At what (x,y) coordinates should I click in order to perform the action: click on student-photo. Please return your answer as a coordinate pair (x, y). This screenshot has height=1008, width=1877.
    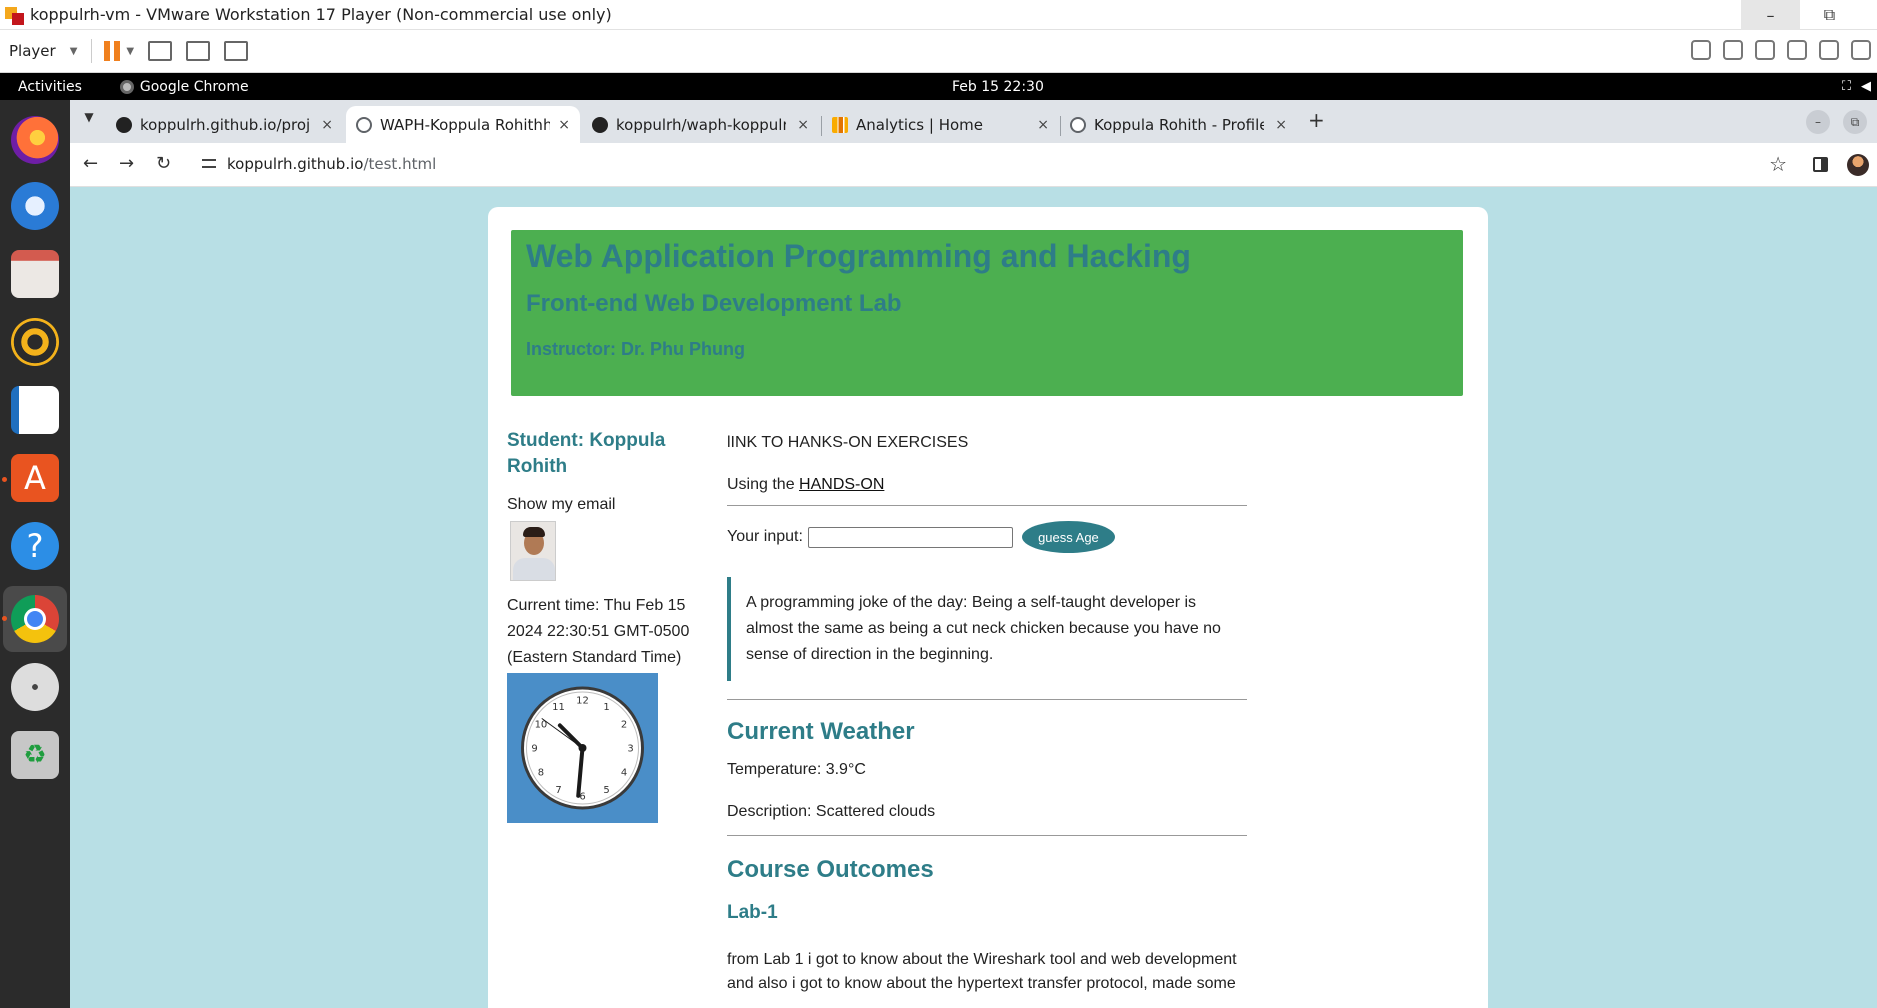
    Looking at the image, I should click on (533, 551).